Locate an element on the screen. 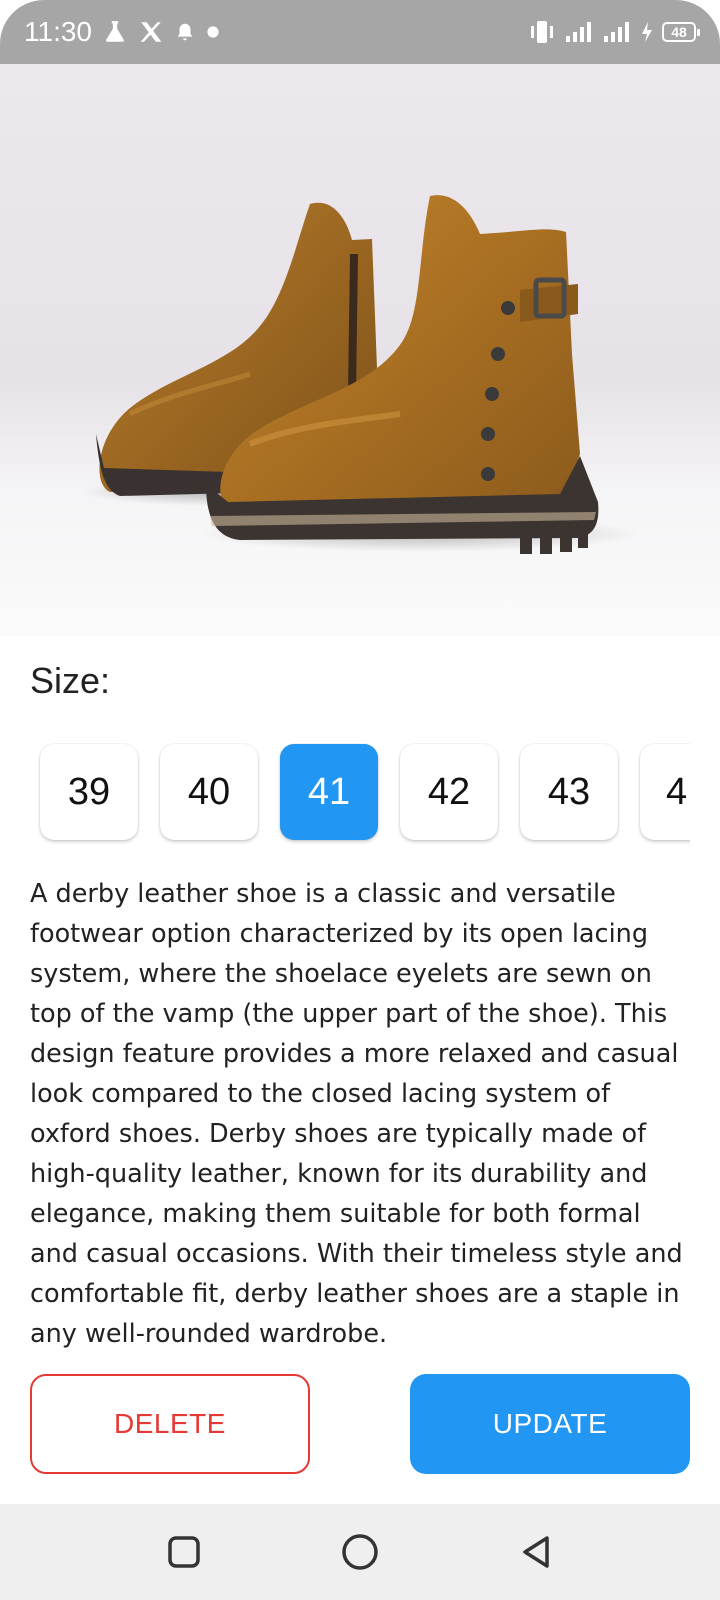 The width and height of the screenshot is (720, 1600). home-icon is located at coordinates (360, 1552).